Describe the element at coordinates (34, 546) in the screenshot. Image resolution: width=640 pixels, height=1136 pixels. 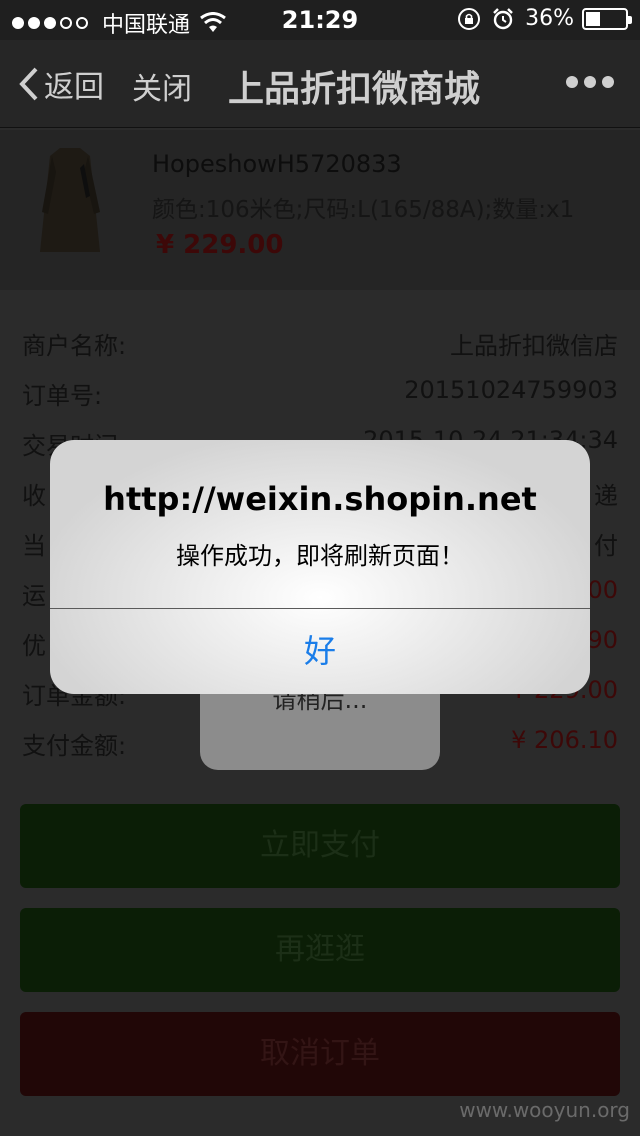
I see `status-label: 当` at that location.